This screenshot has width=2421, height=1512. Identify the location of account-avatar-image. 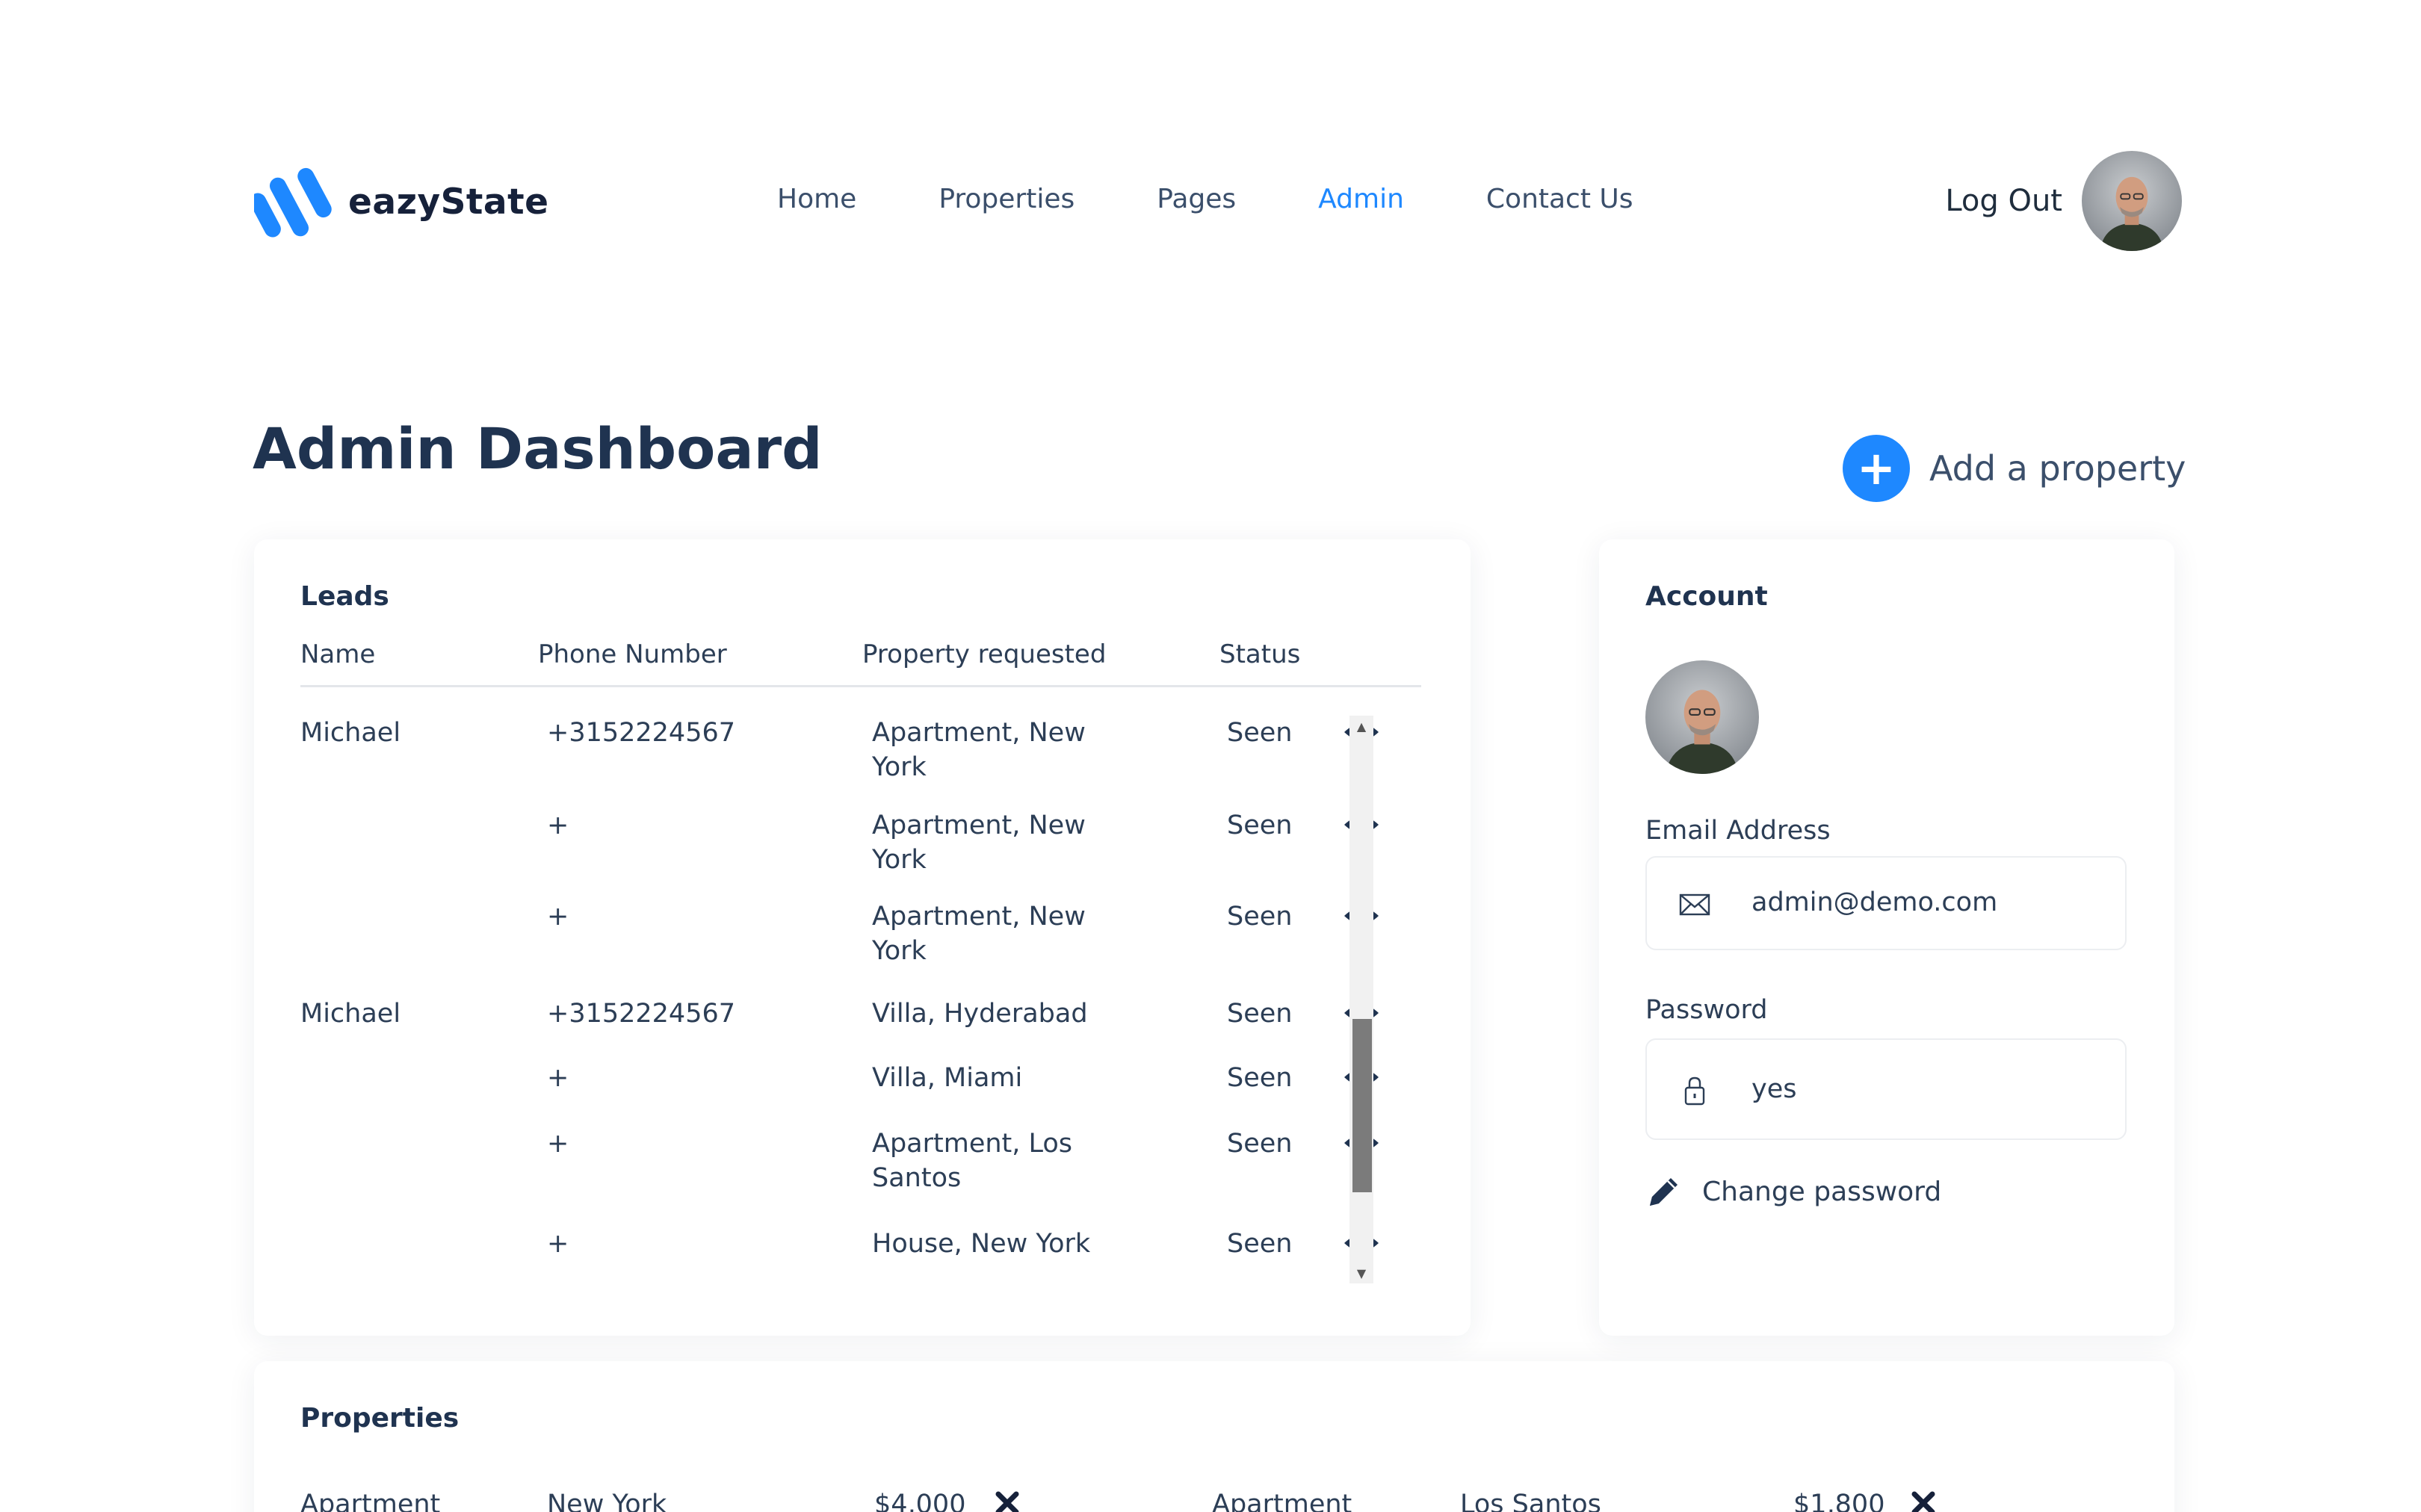
(1702, 717).